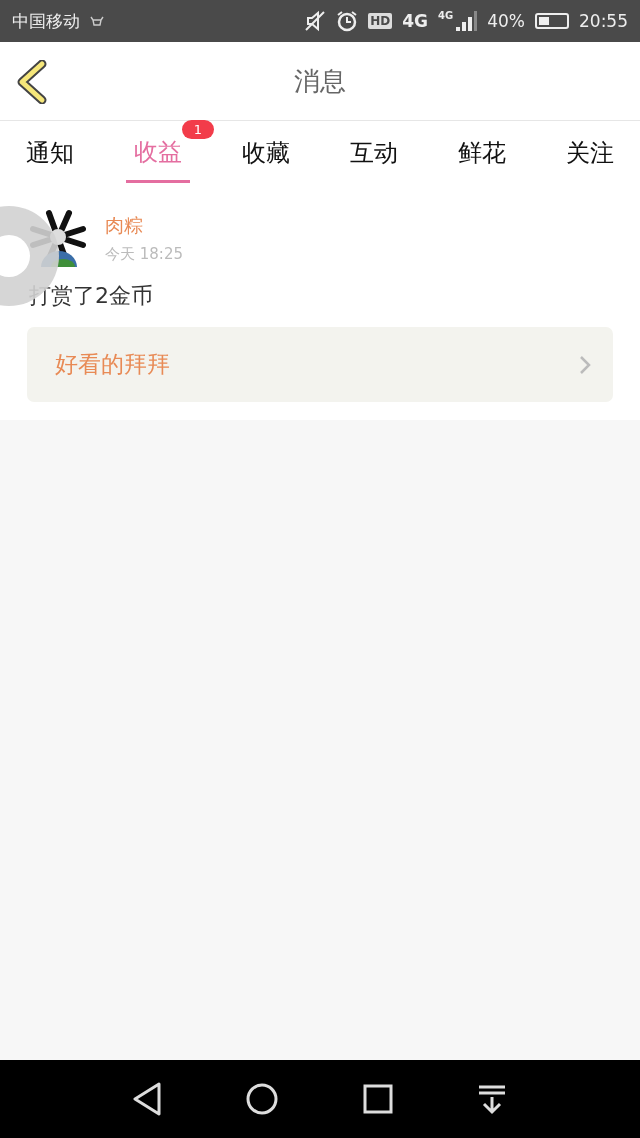 The width and height of the screenshot is (640, 1138). What do you see at coordinates (32, 82) in the screenshot?
I see `back-icon` at bounding box center [32, 82].